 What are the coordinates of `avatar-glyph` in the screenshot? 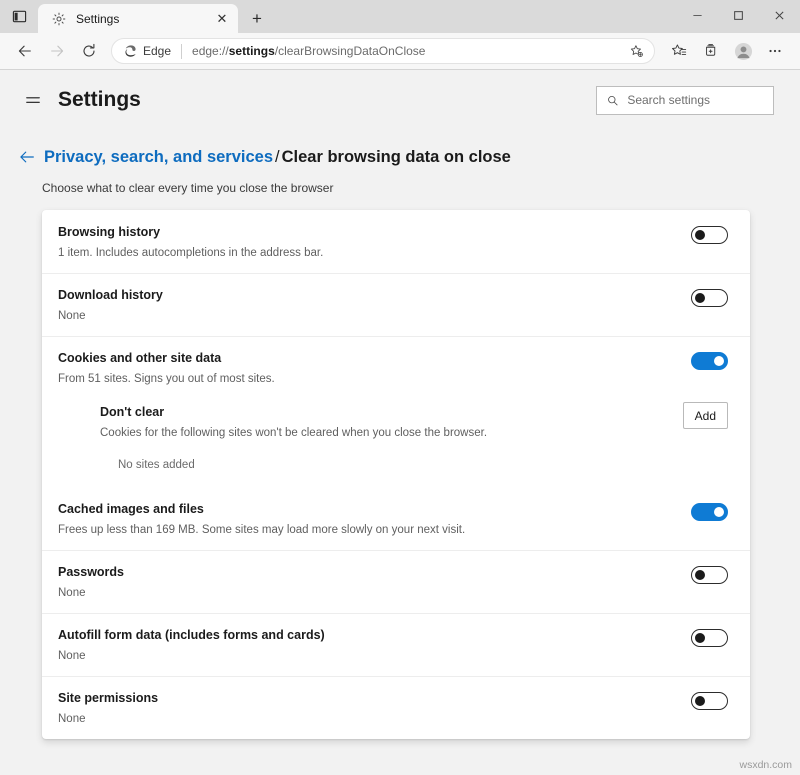 It's located at (743, 51).